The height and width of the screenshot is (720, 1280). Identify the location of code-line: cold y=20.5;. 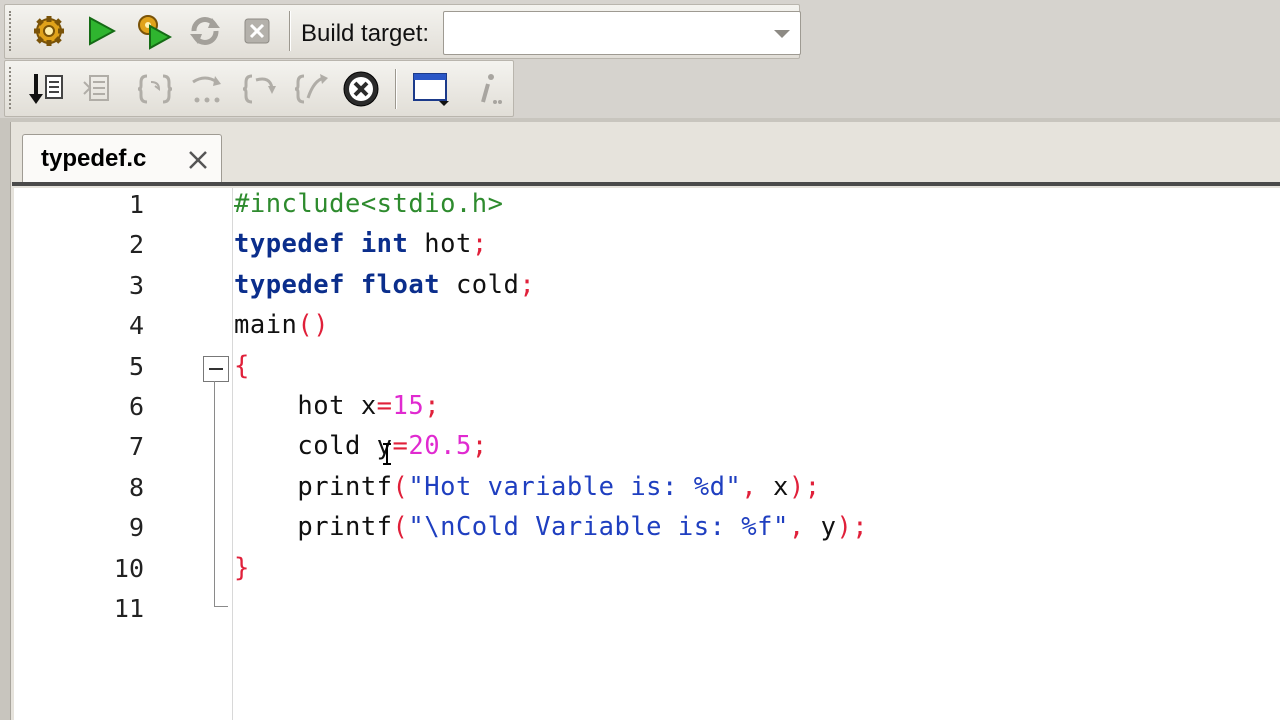
(361, 446).